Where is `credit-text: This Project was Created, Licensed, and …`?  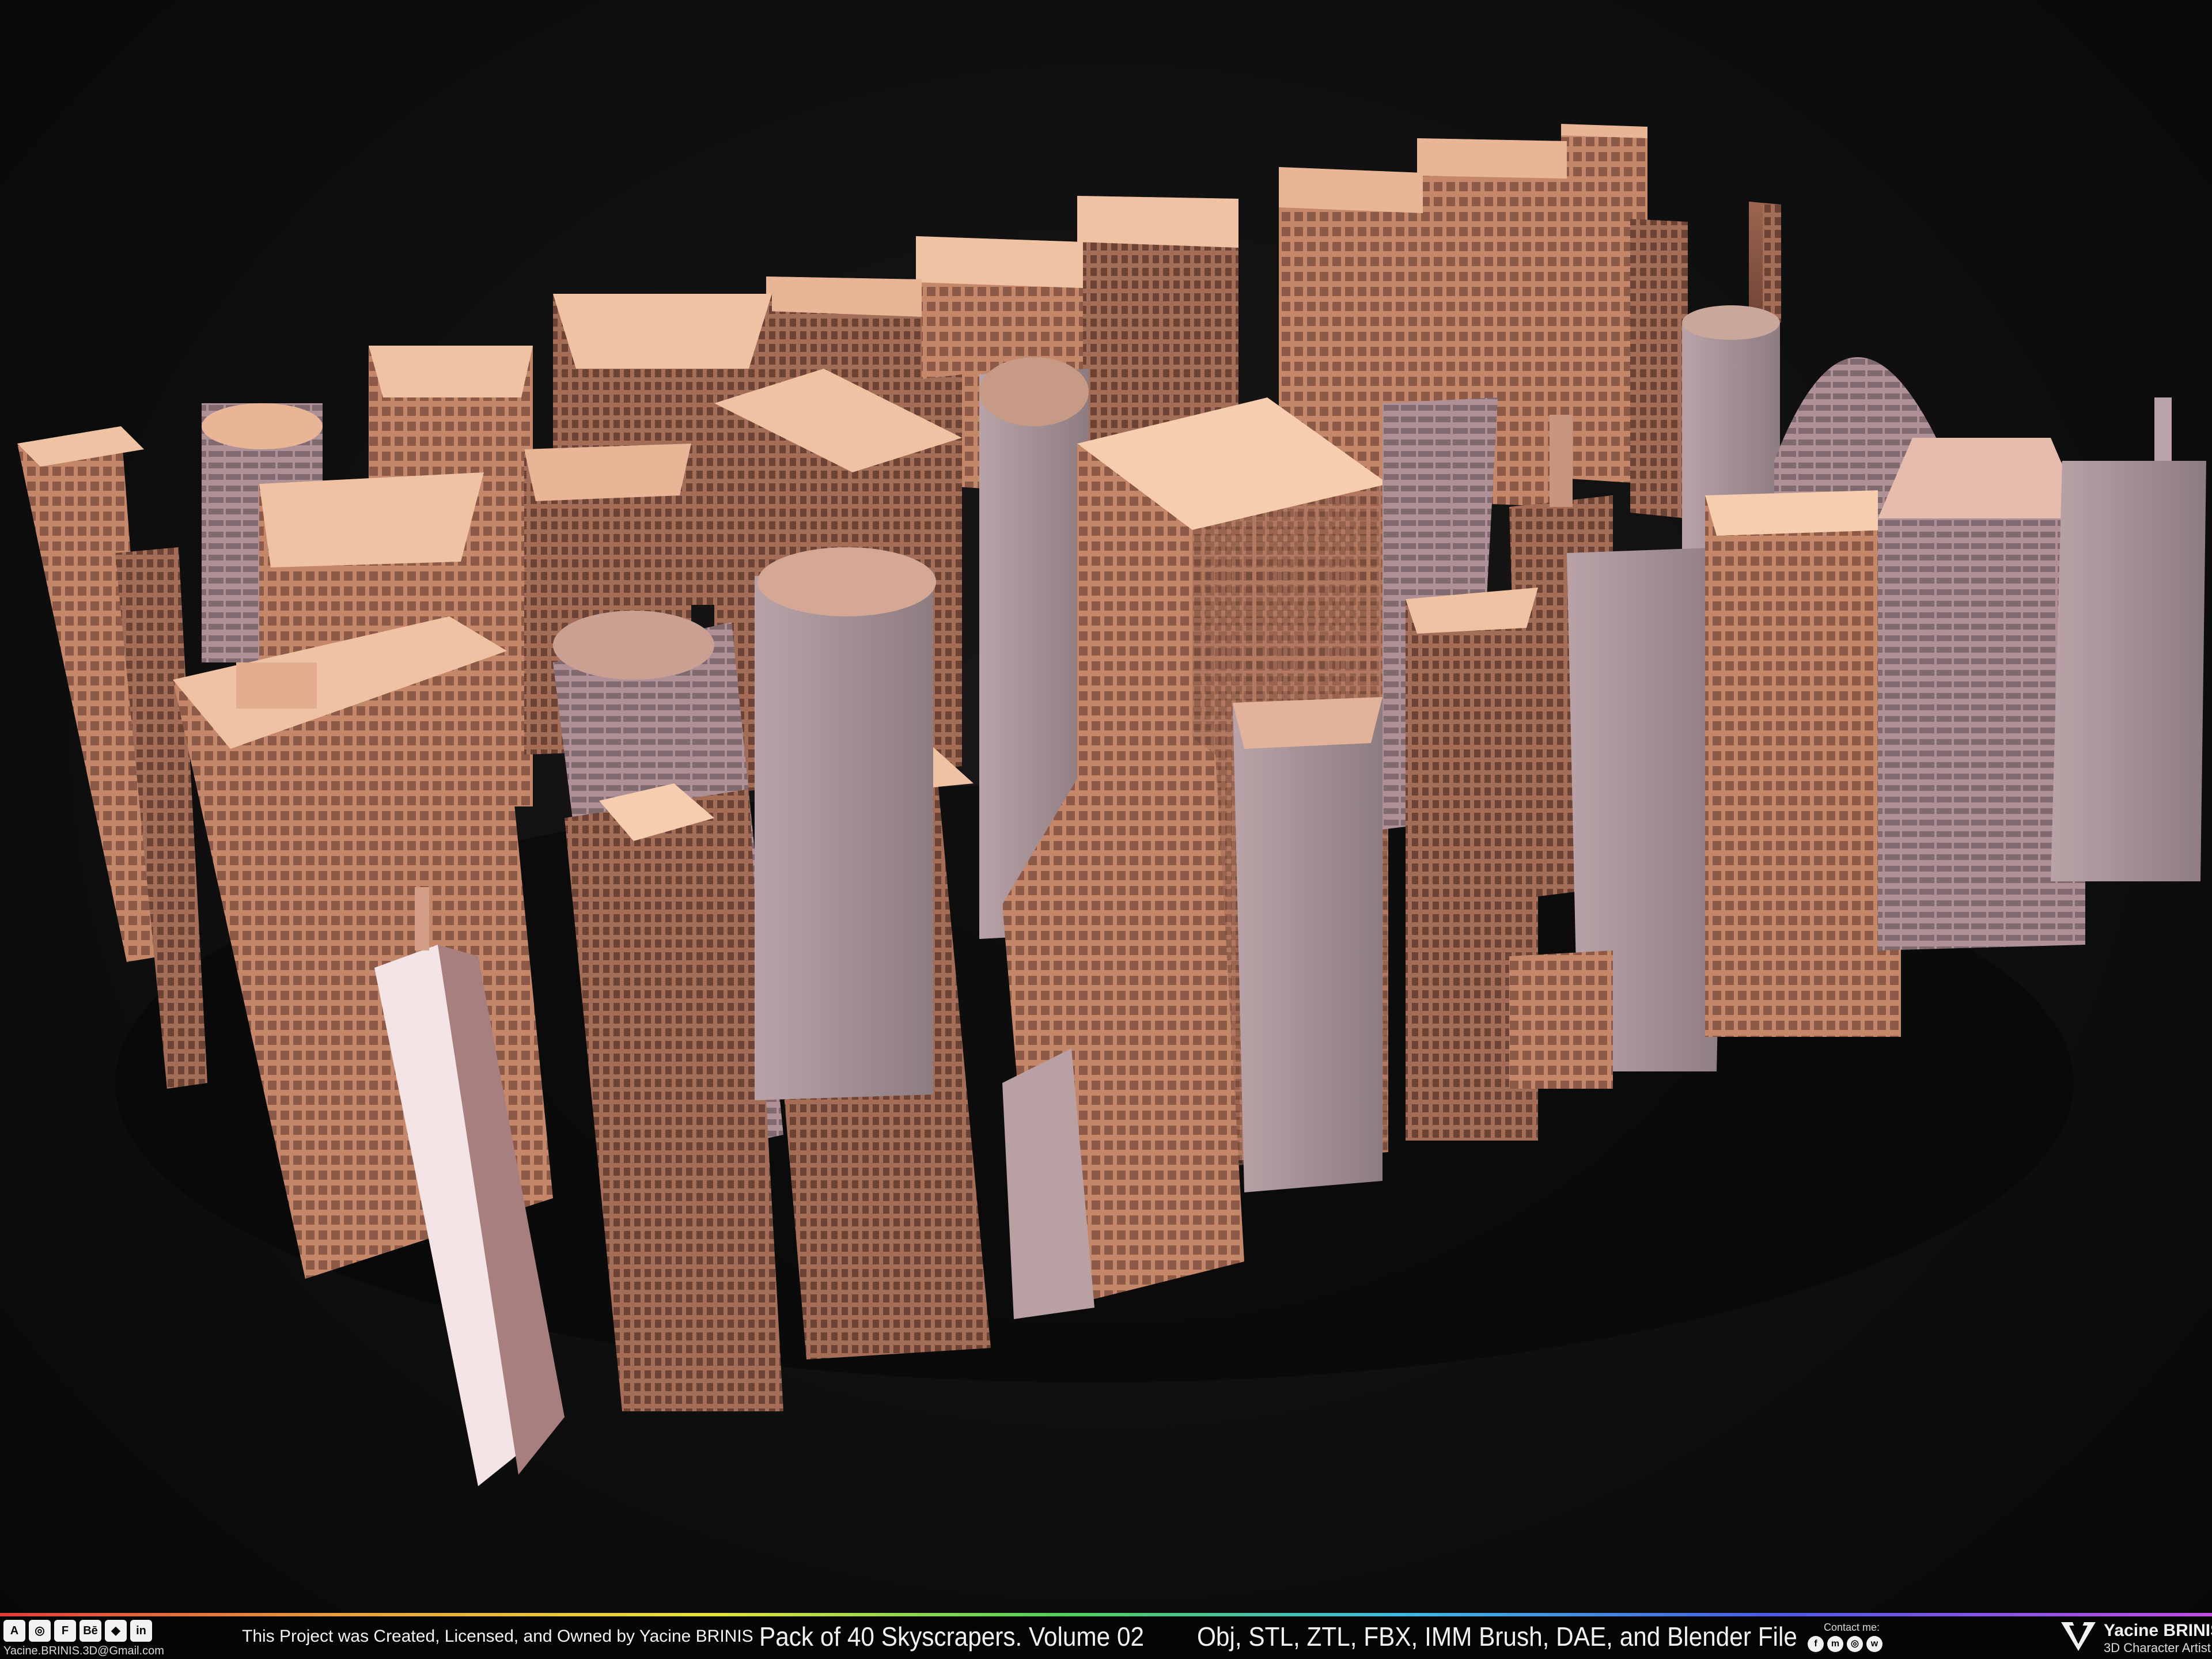
credit-text: This Project was Created, Licensed, and … is located at coordinates (497, 1636).